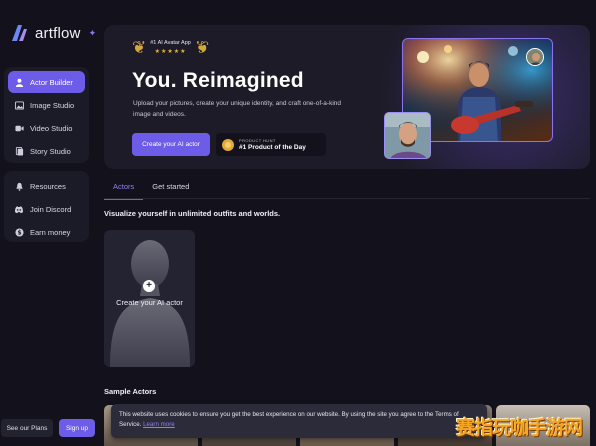  I want to click on learn-more-link: Learn more, so click(159, 424).